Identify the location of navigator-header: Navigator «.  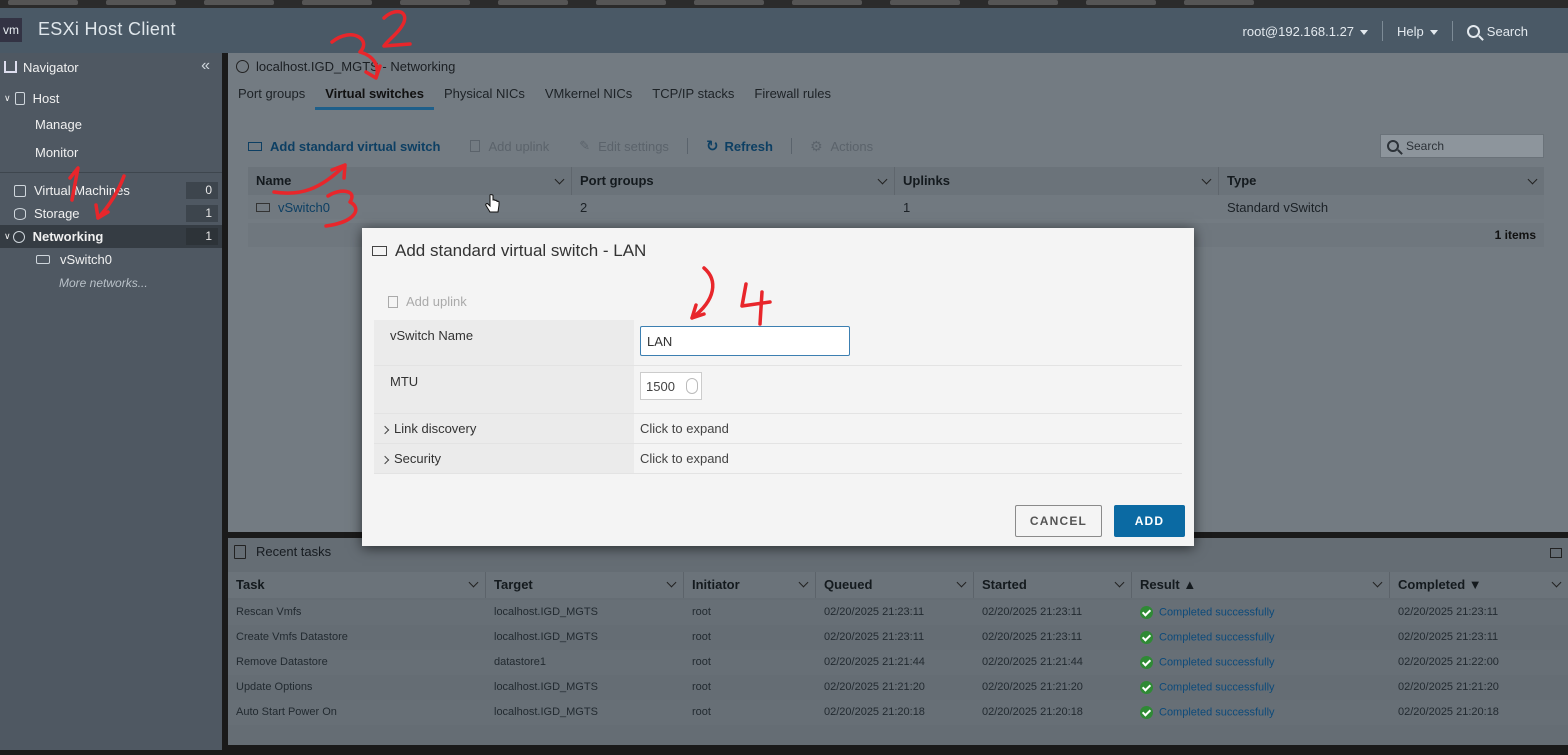
(111, 67).